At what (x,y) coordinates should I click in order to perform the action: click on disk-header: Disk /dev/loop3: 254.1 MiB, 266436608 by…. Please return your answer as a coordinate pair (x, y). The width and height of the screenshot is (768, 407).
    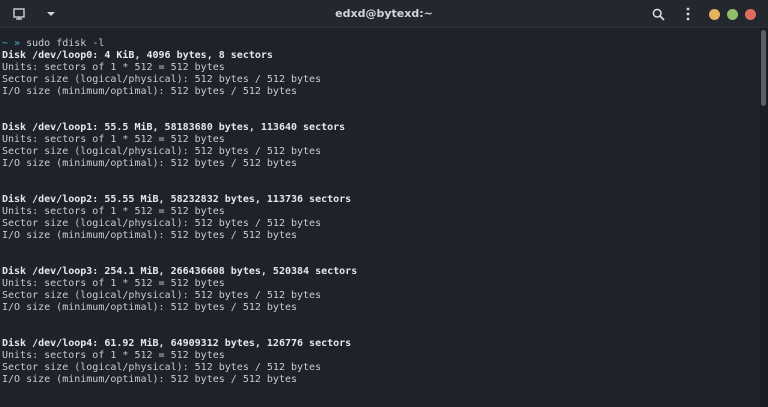
    Looking at the image, I should click on (180, 271).